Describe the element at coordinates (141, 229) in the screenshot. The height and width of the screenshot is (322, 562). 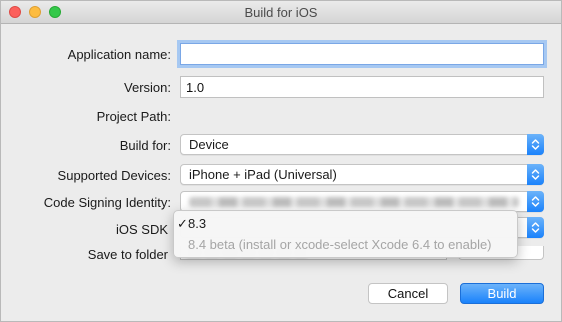
I see `ios-sdk-label: iOS SDK` at that location.